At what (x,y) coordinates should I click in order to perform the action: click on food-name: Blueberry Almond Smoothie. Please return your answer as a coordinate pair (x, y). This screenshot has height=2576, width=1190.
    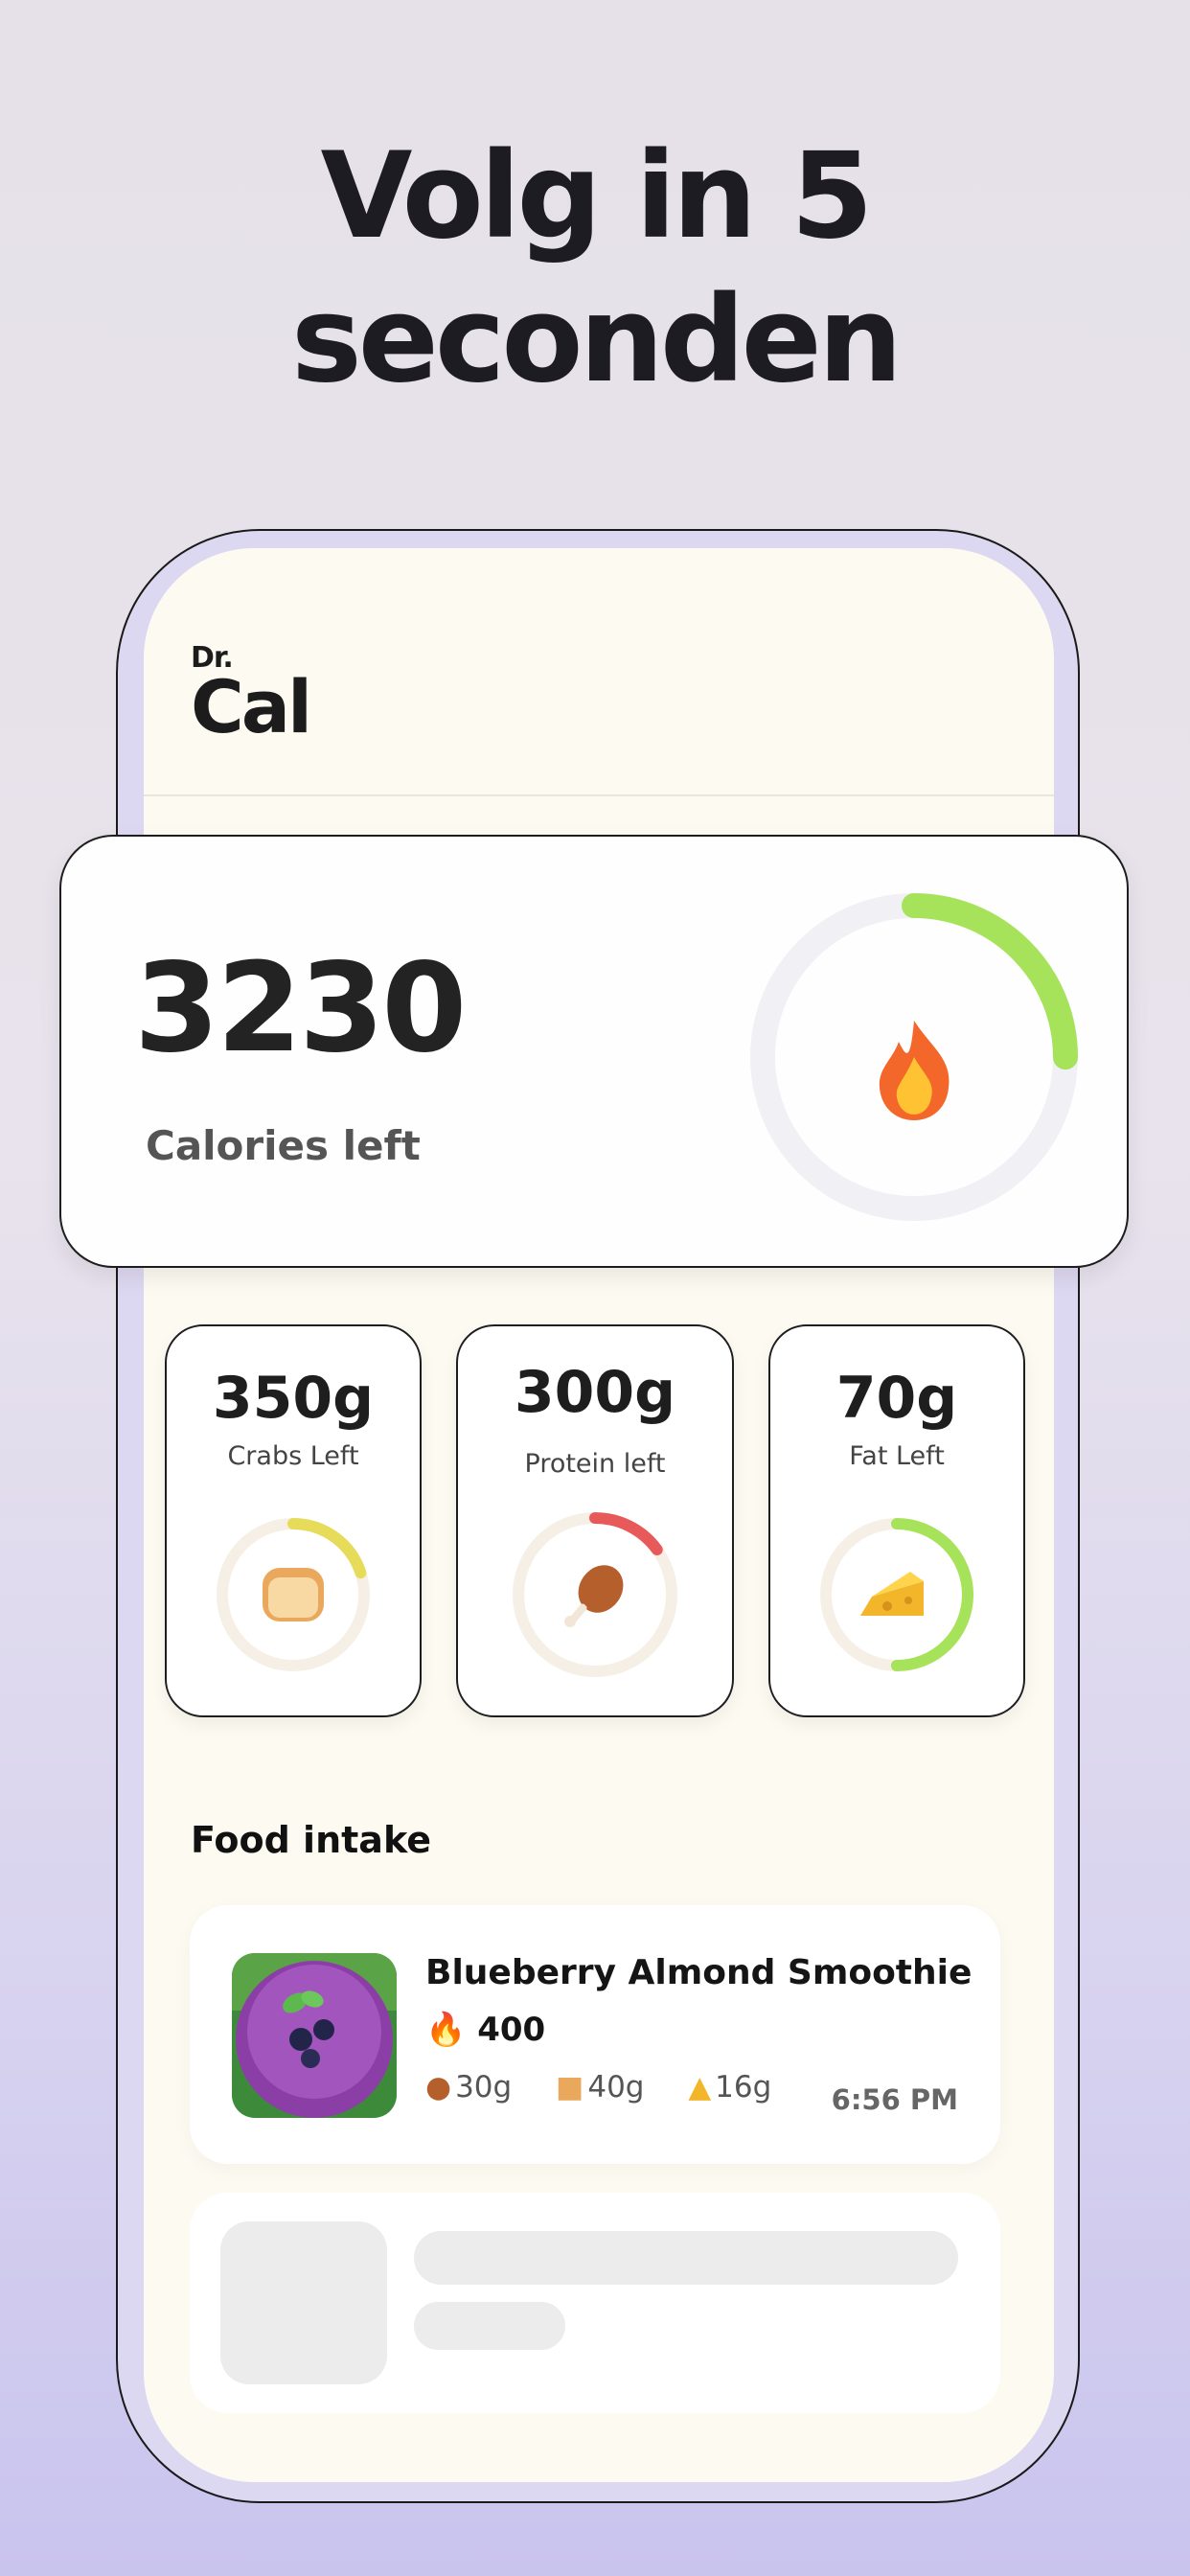
    Looking at the image, I should click on (699, 1973).